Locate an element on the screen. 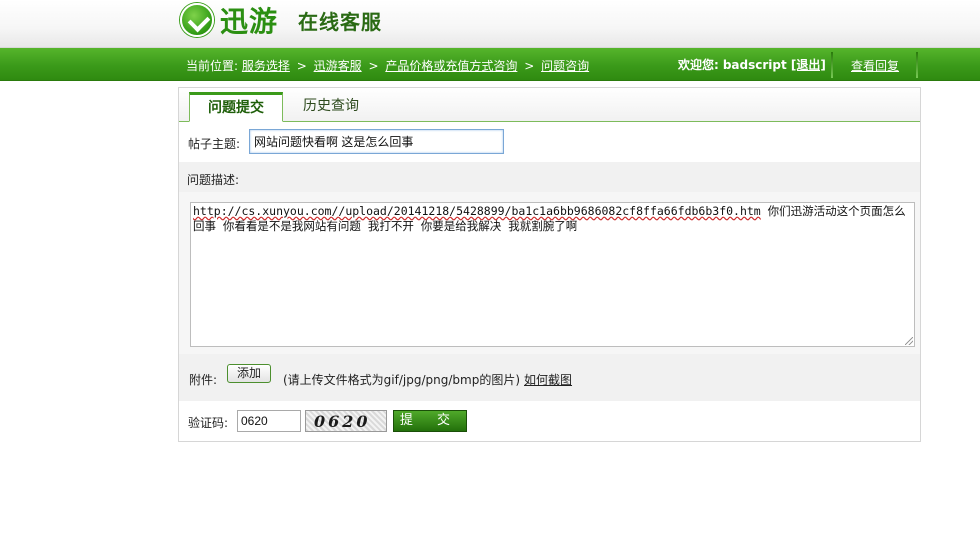 This screenshot has height=556, width=980. logout-link: [退出] is located at coordinates (808, 65).